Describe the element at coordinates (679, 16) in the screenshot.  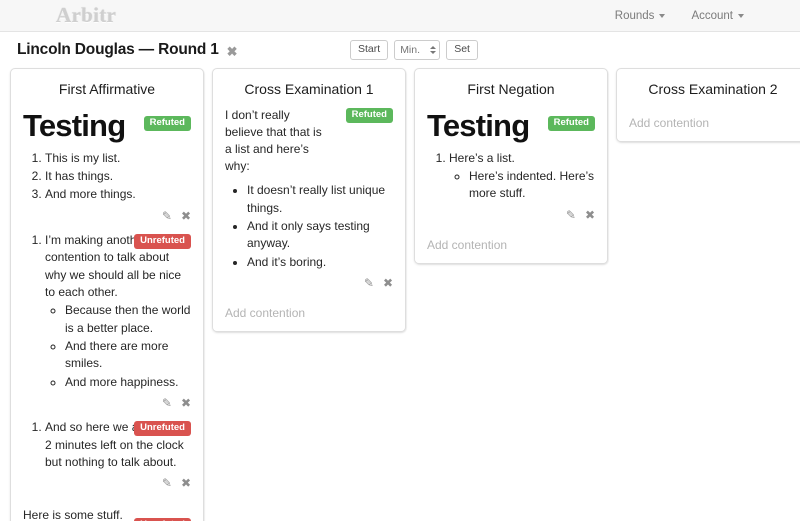
I see `navbar-links: Rounds Account` at that location.